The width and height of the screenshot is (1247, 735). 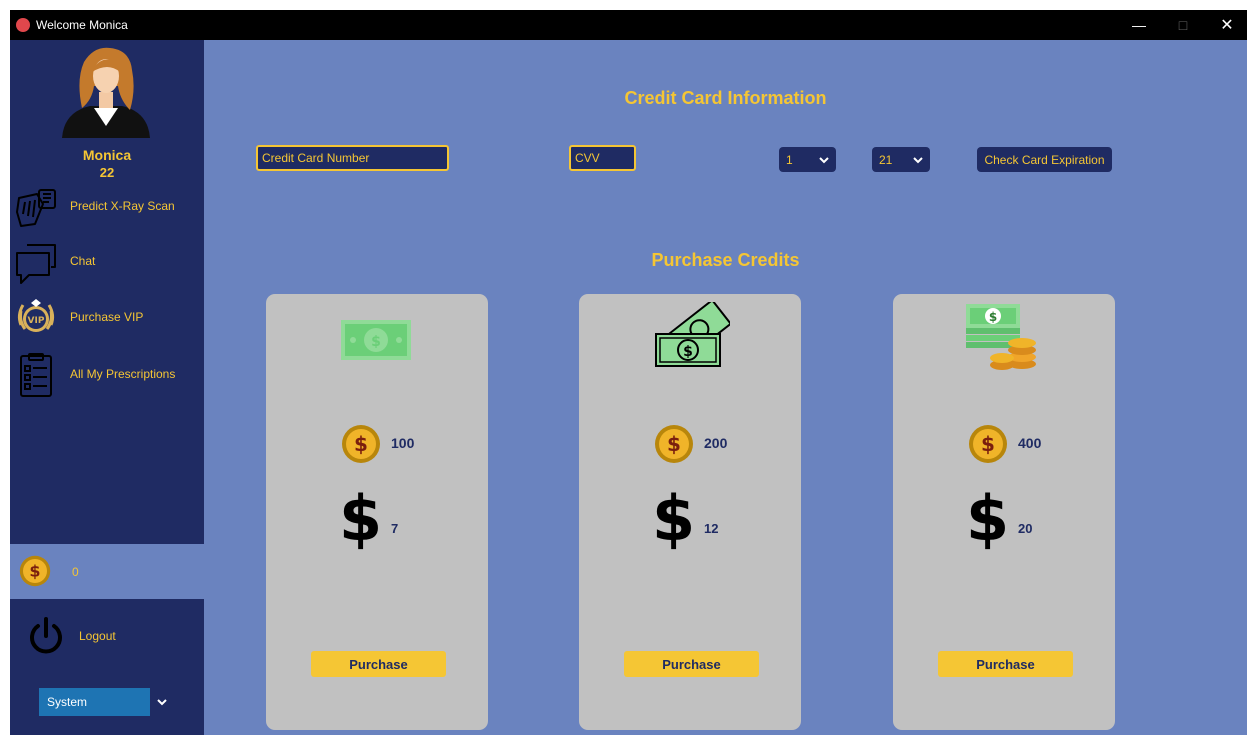 I want to click on vip-badge-icon: VIP, so click(x=36, y=315).